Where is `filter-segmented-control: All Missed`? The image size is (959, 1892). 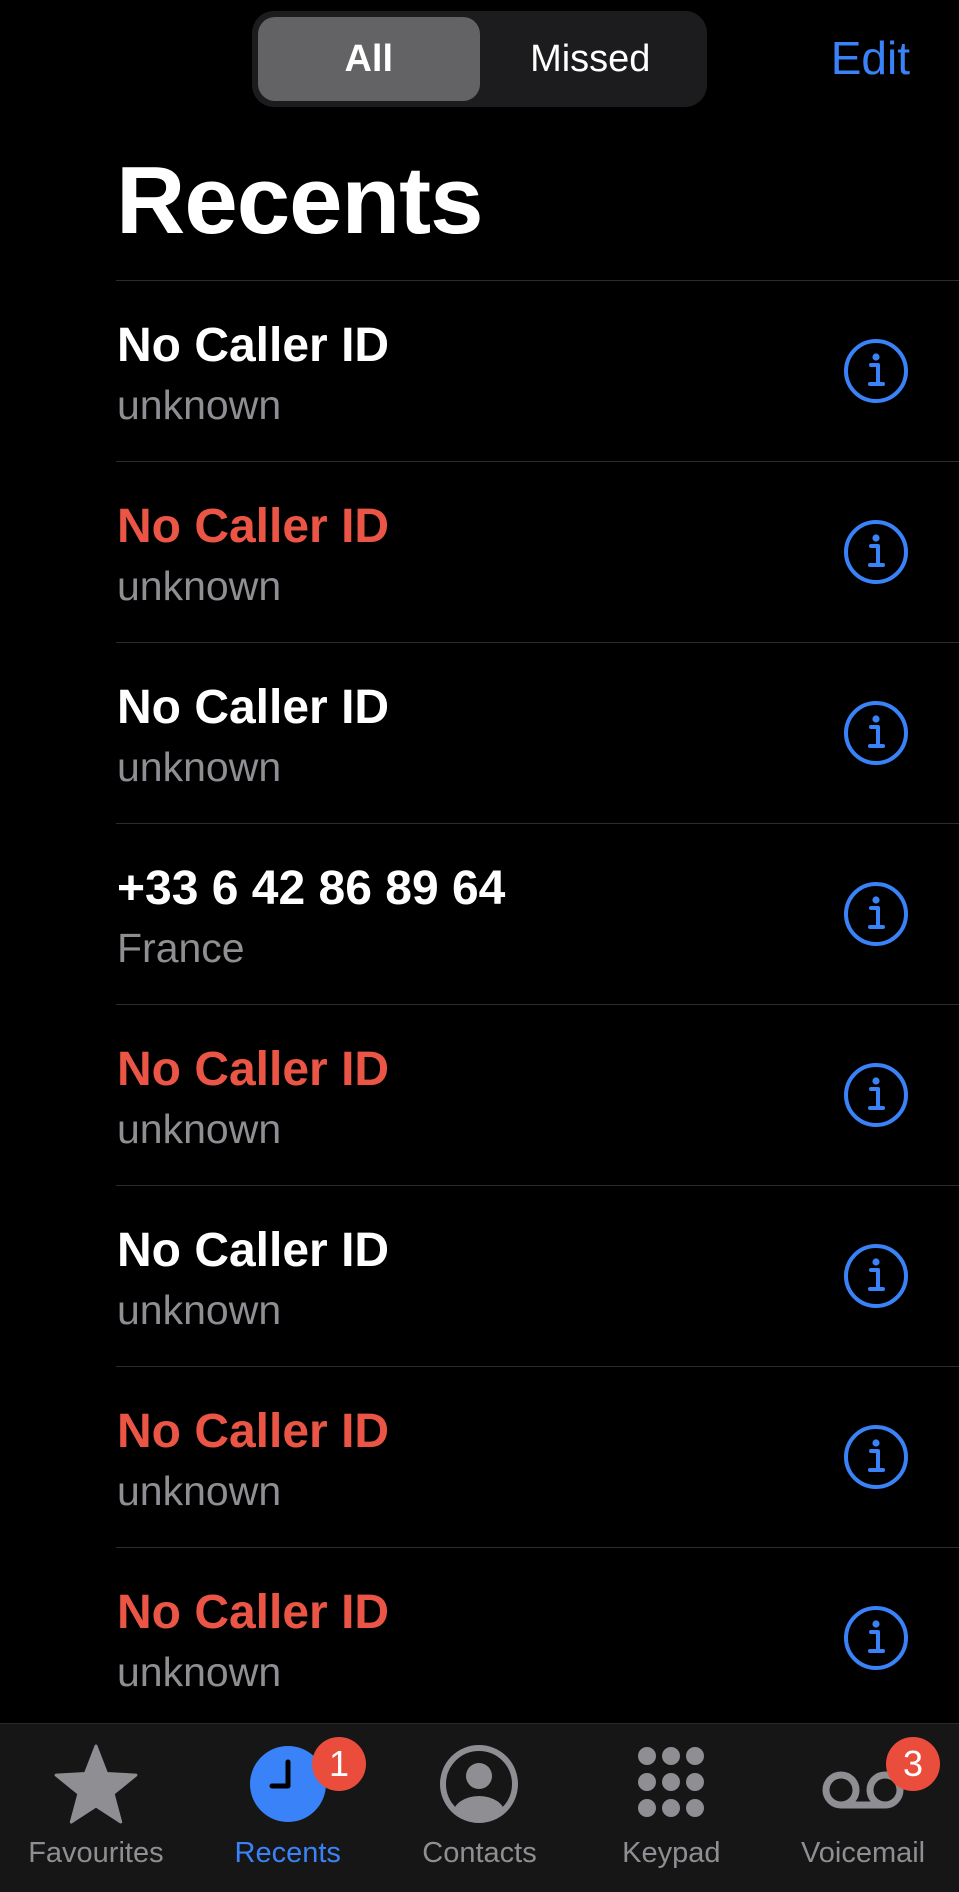
filter-segmented-control: All Missed is located at coordinates (479, 59).